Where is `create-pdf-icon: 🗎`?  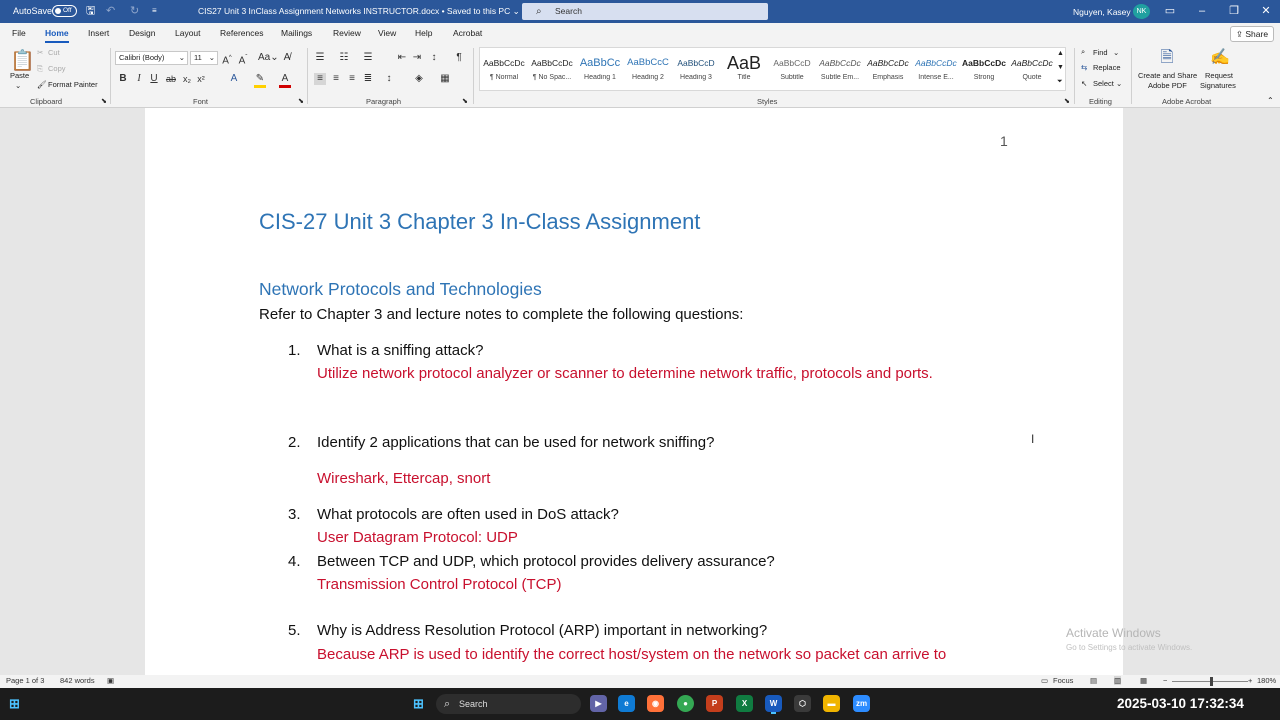 create-pdf-icon: 🗎 is located at coordinates (1167, 58).